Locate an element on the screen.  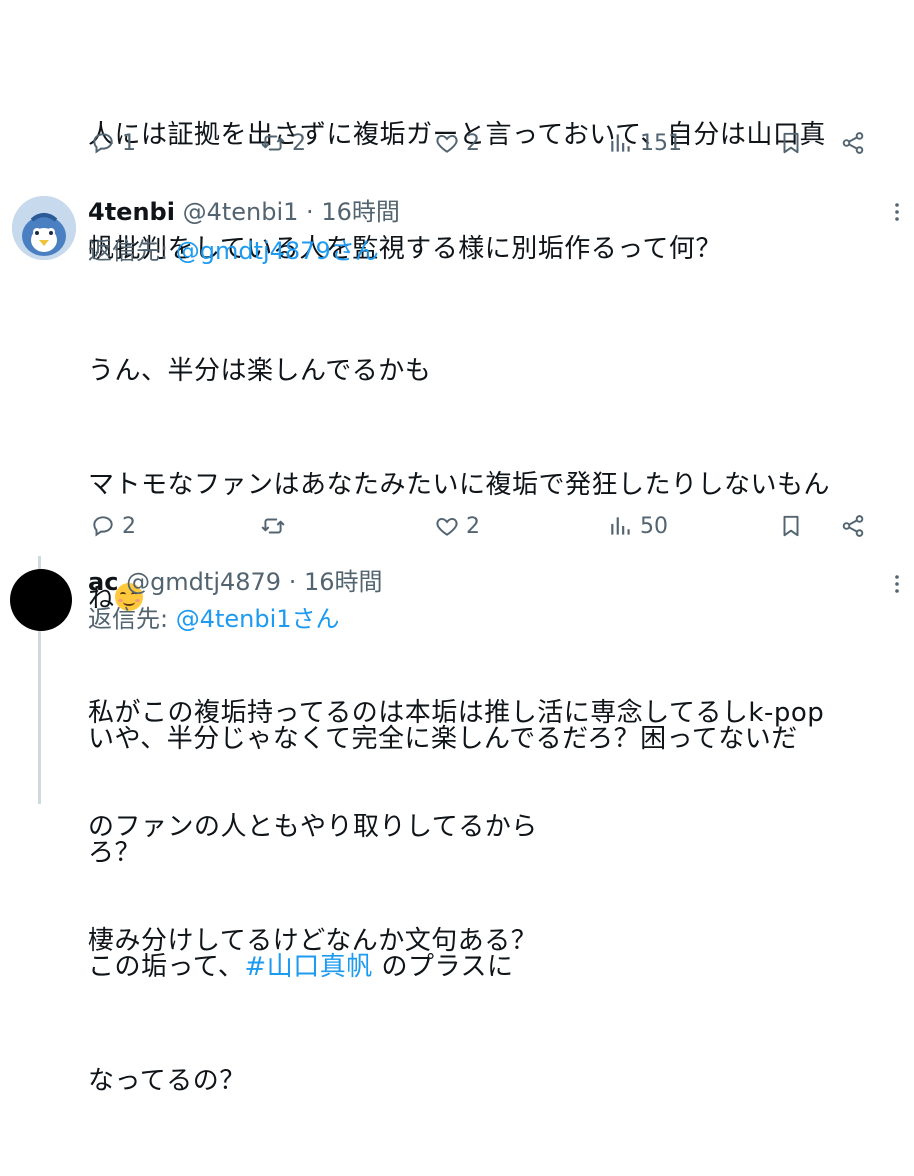
tweet-3-line-3: この垢って、#山口真帆 のプラスに is located at coordinates (488, 967).